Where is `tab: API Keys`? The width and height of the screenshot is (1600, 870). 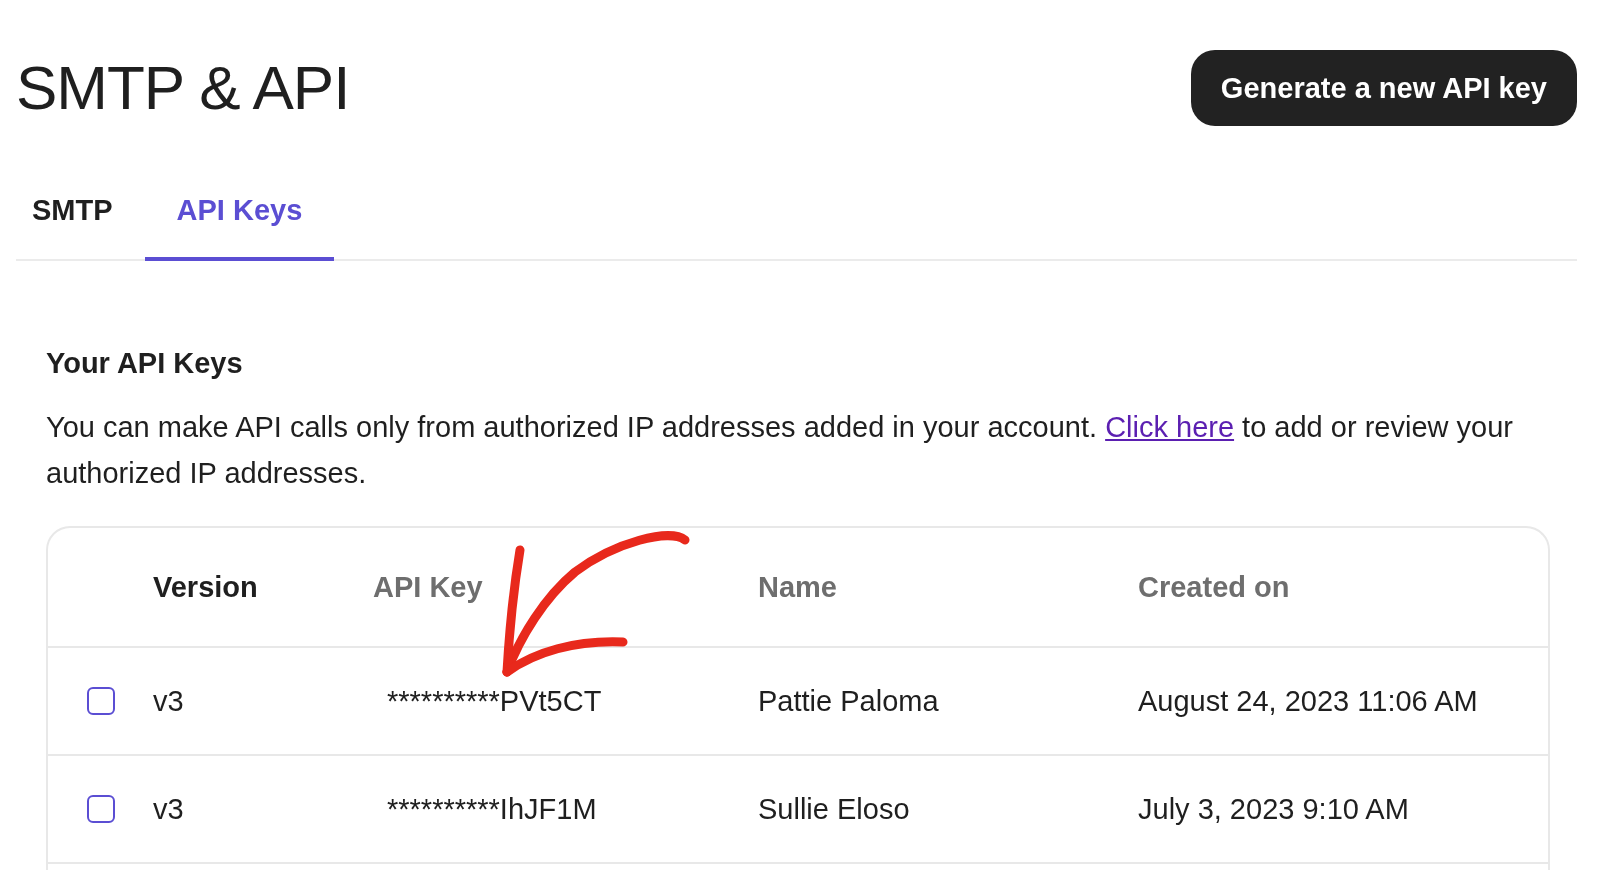 tab: API Keys is located at coordinates (239, 220).